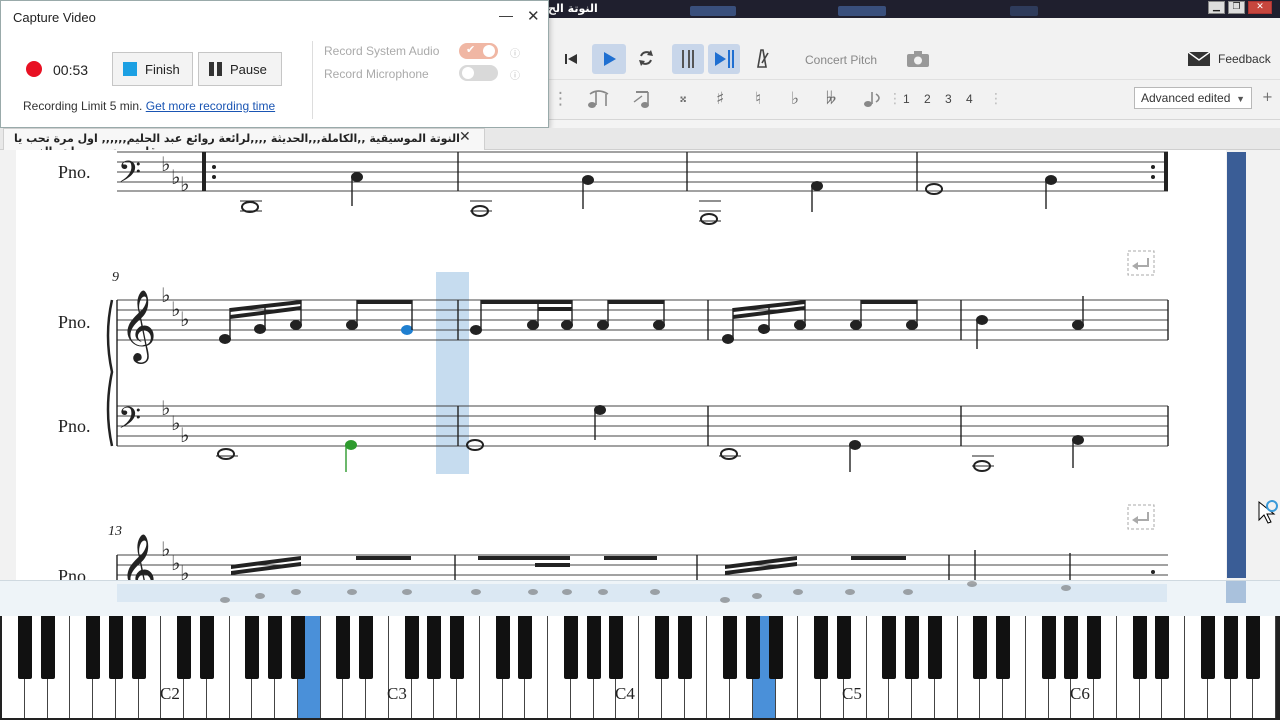 The height and width of the screenshot is (720, 1280). I want to click on sharp-icon: ♯, so click(720, 99).